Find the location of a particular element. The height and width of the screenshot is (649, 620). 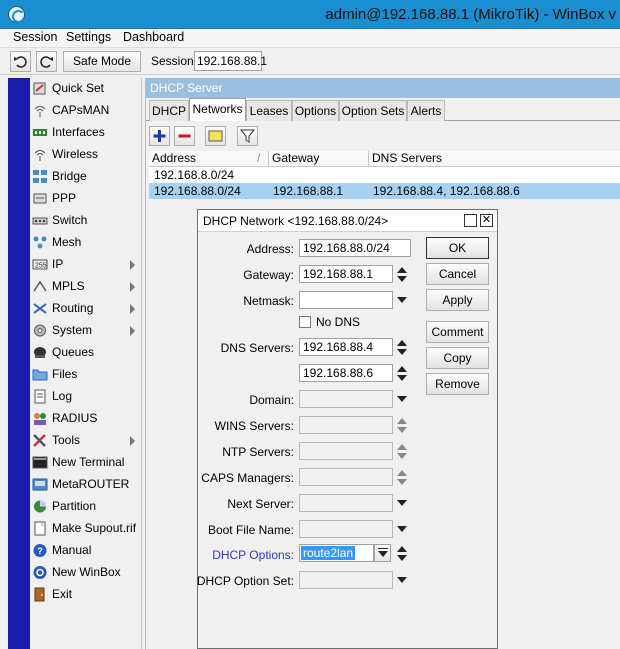

redo-button is located at coordinates (46, 61).